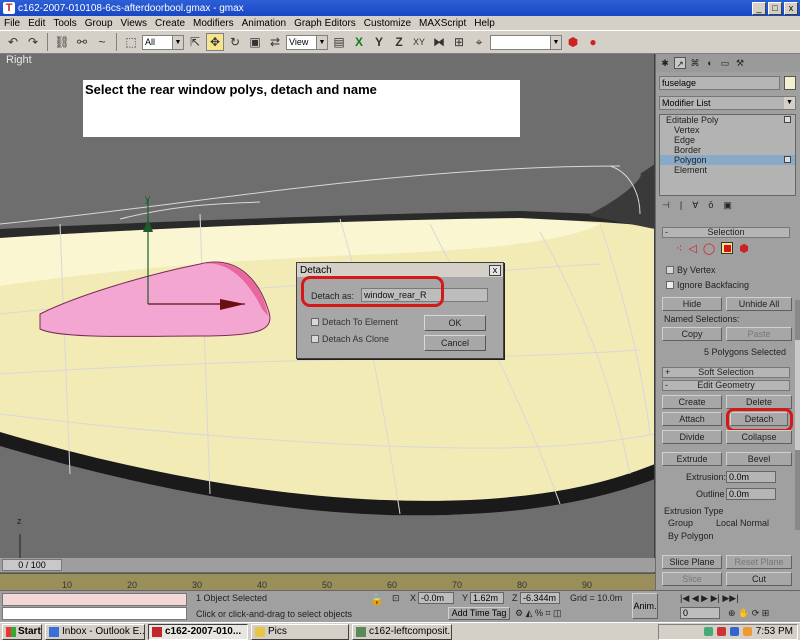  What do you see at coordinates (751, 494) in the screenshot?
I see `outline-spinner: 0.0m` at bounding box center [751, 494].